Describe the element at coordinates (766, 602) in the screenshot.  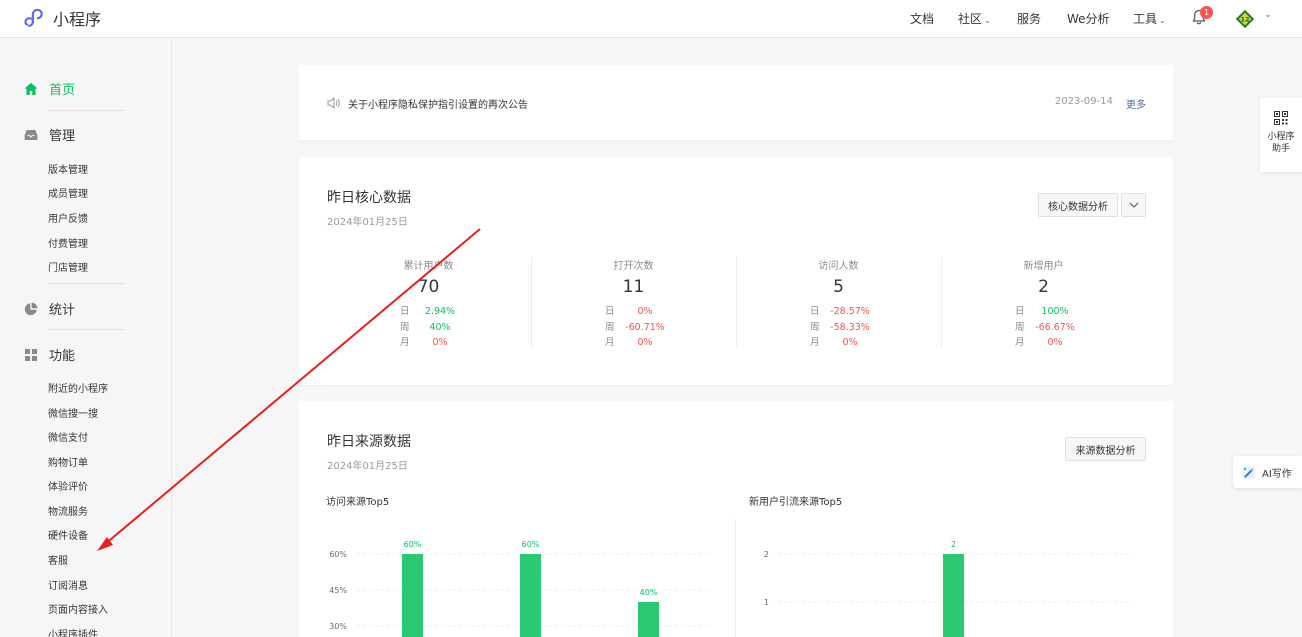
I see `y-tick-label: 1` at that location.